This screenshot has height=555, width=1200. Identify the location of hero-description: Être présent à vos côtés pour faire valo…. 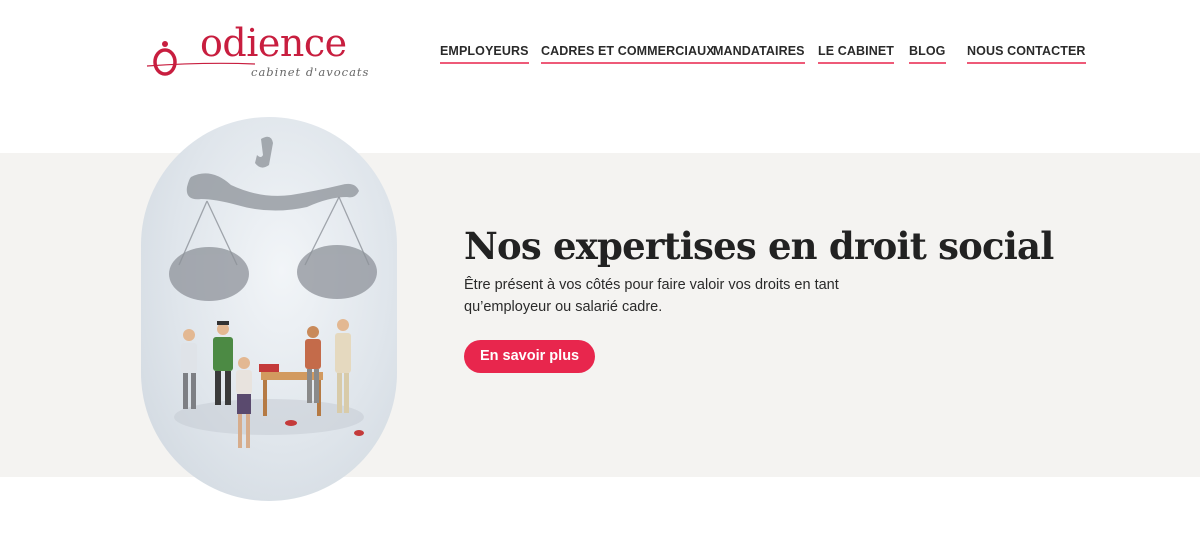
(651, 296).